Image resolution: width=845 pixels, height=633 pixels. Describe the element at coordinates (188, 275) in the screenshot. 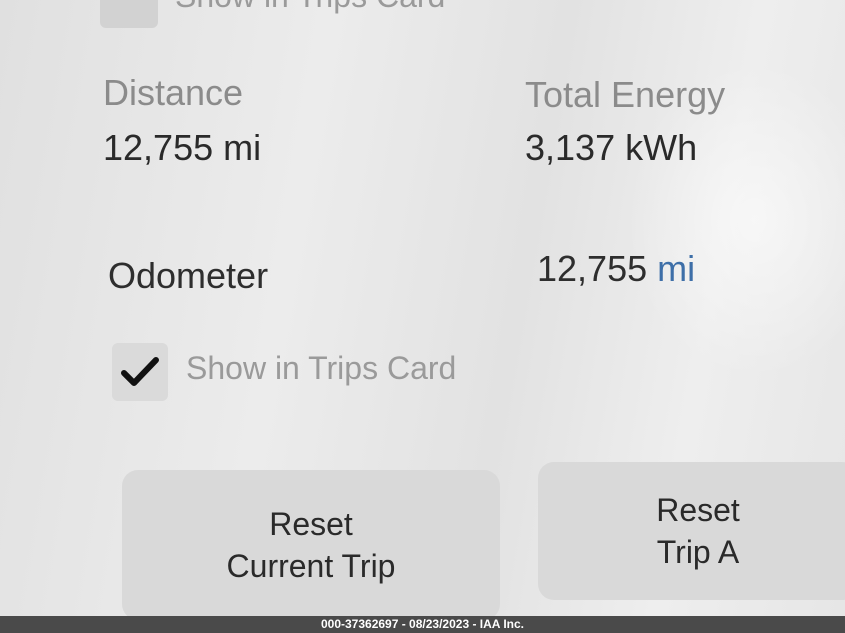

I see `odometer-label: Odometer` at that location.